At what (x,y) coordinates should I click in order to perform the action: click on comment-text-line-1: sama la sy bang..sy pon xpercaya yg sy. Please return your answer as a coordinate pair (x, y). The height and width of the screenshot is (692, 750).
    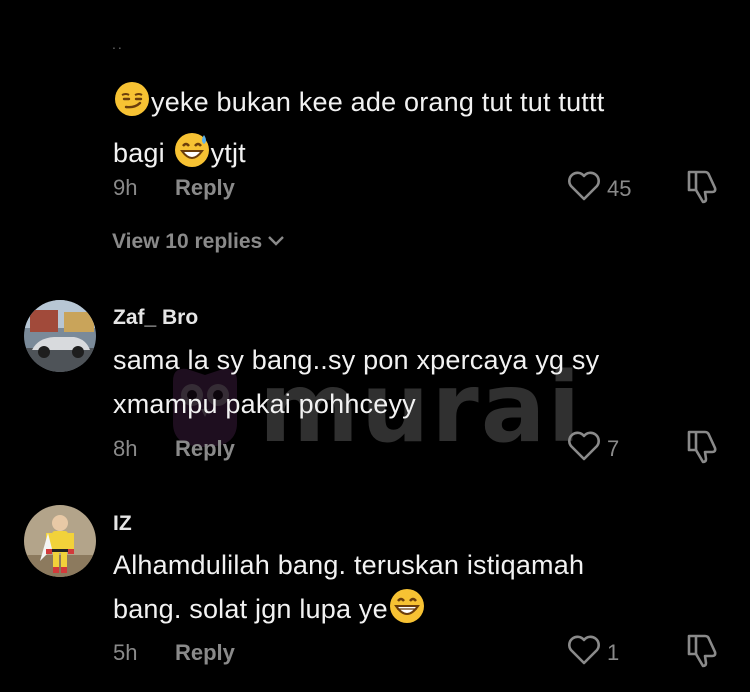
    Looking at the image, I should click on (356, 360).